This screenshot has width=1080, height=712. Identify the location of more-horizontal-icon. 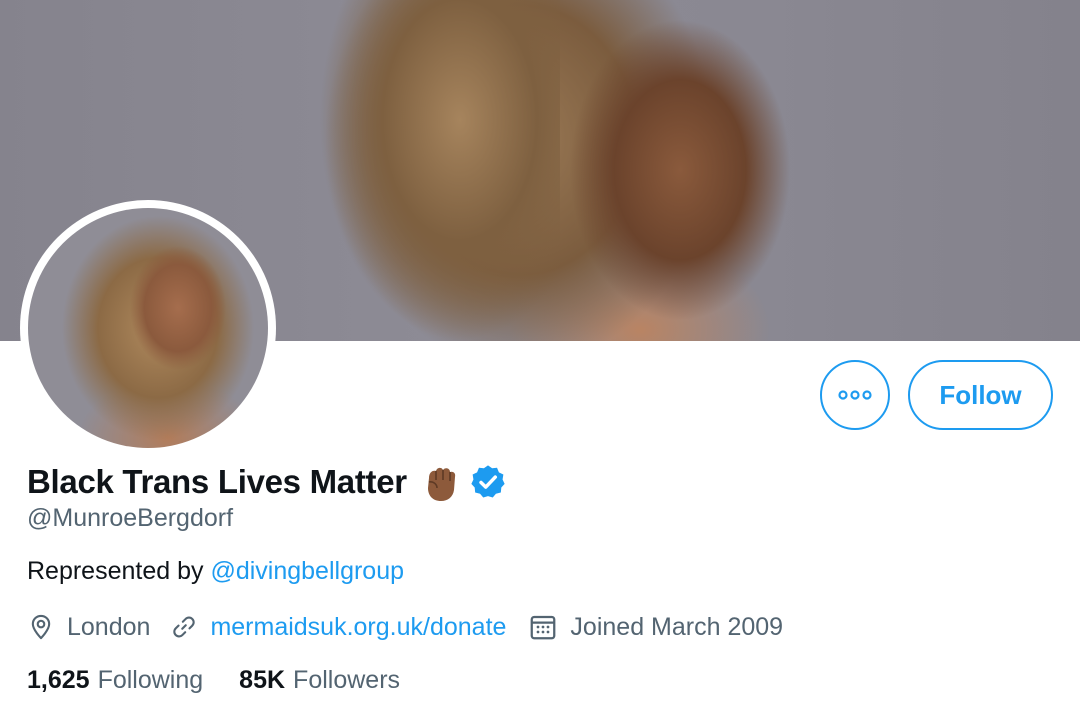
(855, 395).